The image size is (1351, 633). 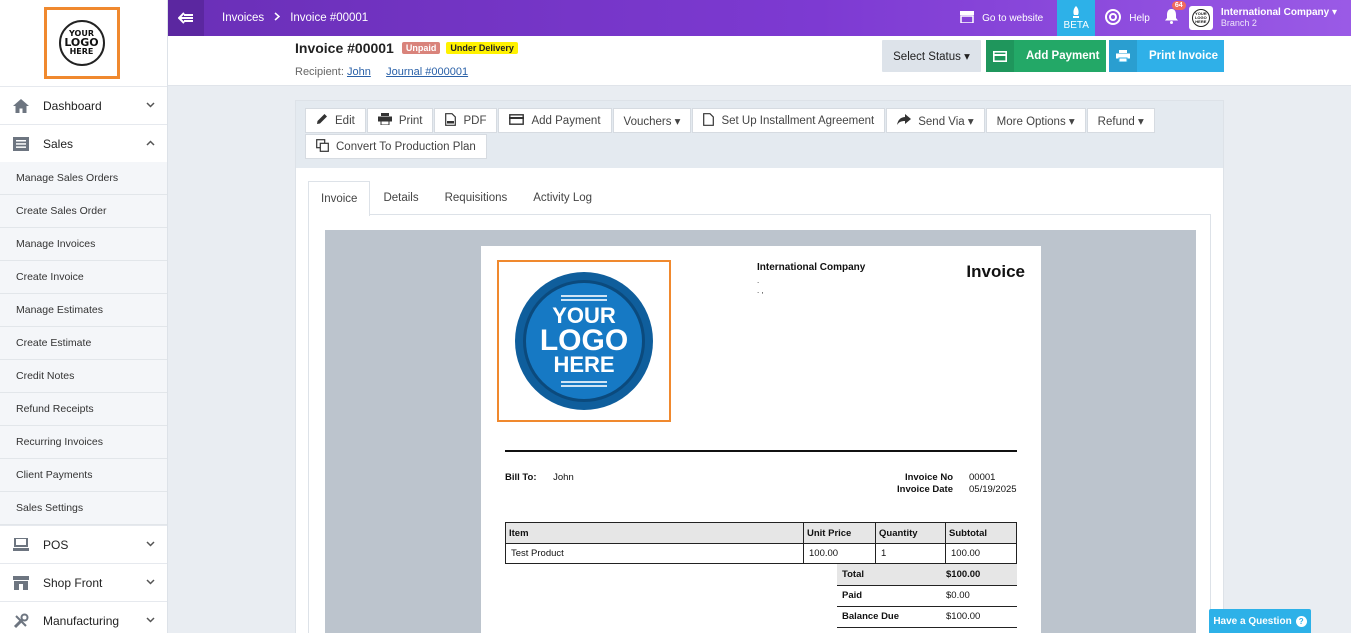 What do you see at coordinates (359, 72) in the screenshot?
I see `recipient-link: John` at bounding box center [359, 72].